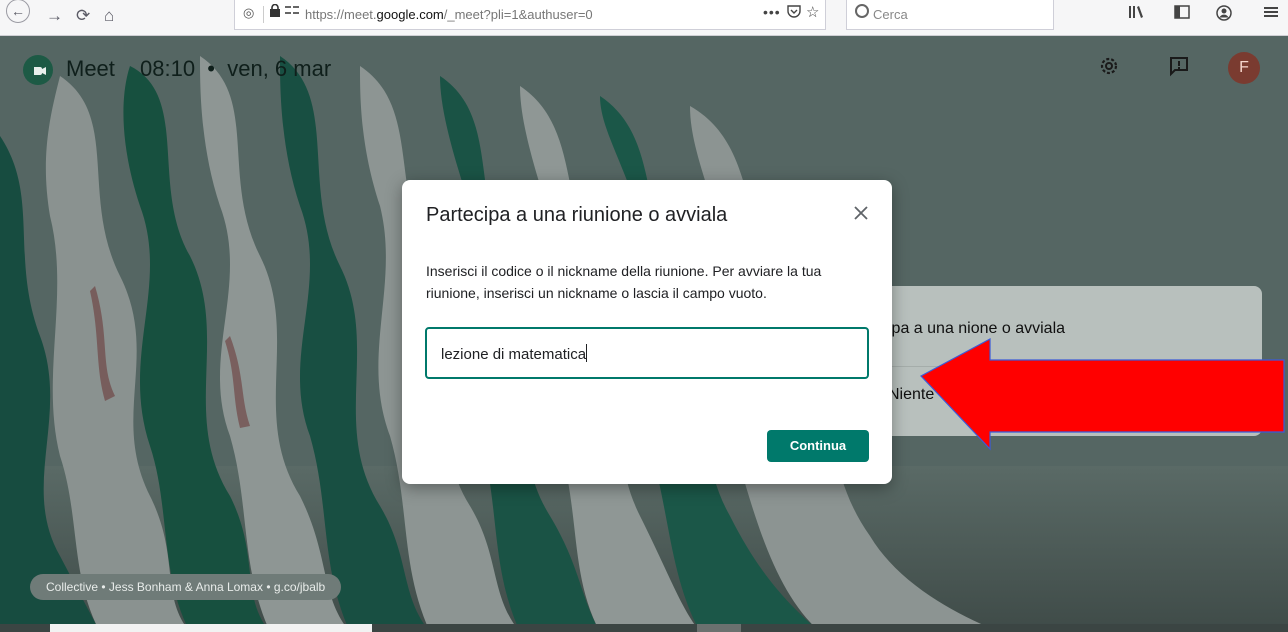  What do you see at coordinates (1182, 13) in the screenshot?
I see `sidebar-icon` at bounding box center [1182, 13].